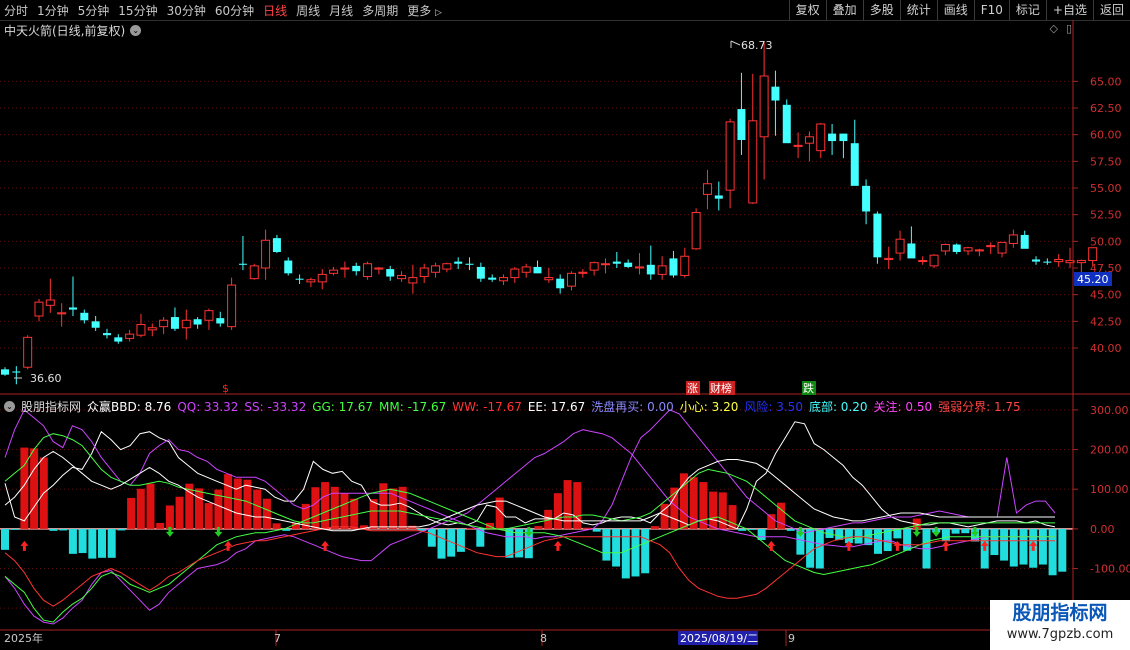  I want to click on restore-rights-button: 复权, so click(807, 10).